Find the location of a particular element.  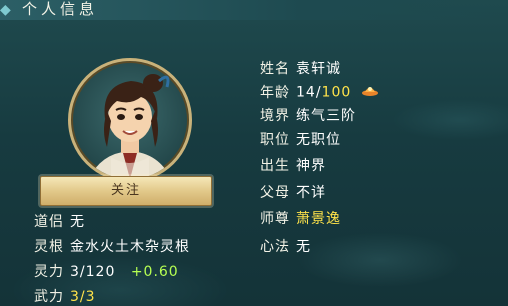

technique-row: 心法无 is located at coordinates (285, 247).